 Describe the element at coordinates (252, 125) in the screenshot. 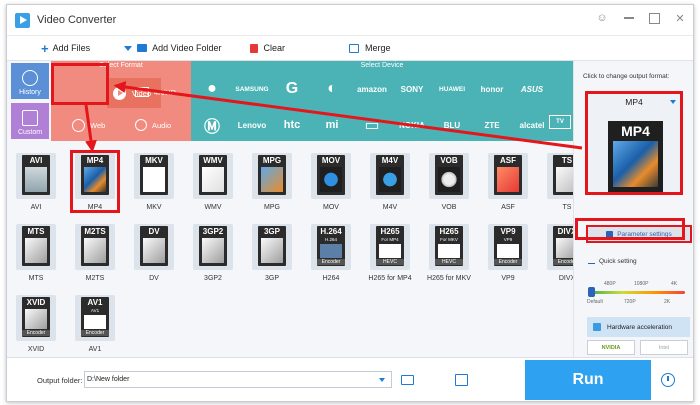

I see `device-lenovo: Lenovo` at that location.